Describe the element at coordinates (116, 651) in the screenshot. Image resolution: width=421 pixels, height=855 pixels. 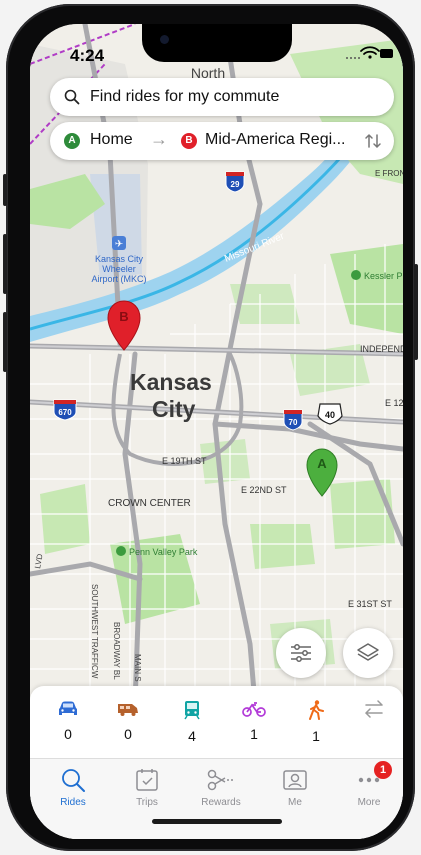
I see `street-broadway: BROADWAY BL` at that location.